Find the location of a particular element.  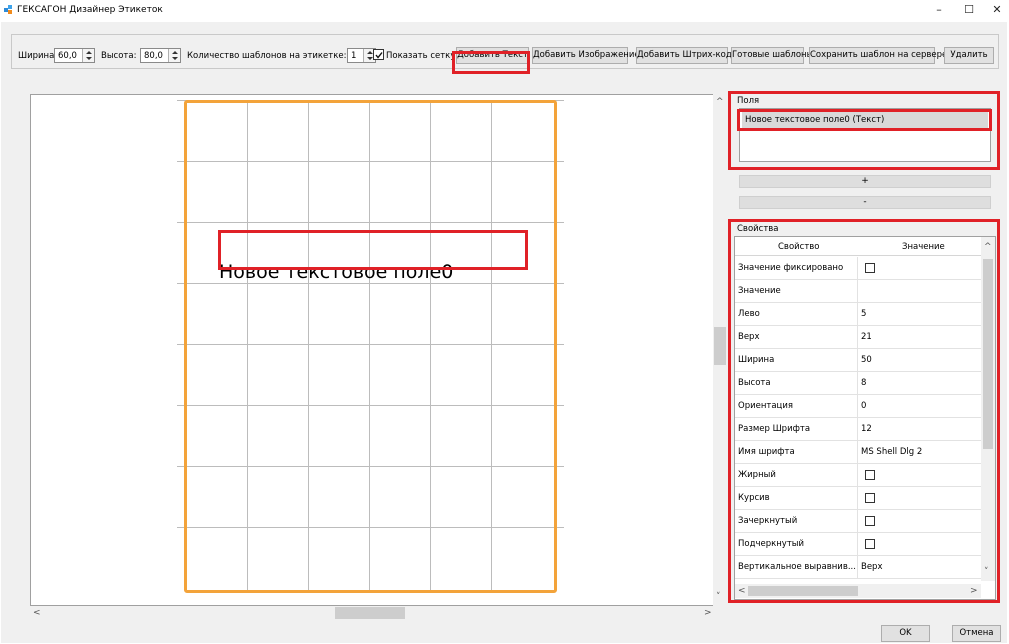

property-row: Подчеркнутый is located at coordinates (858, 544).